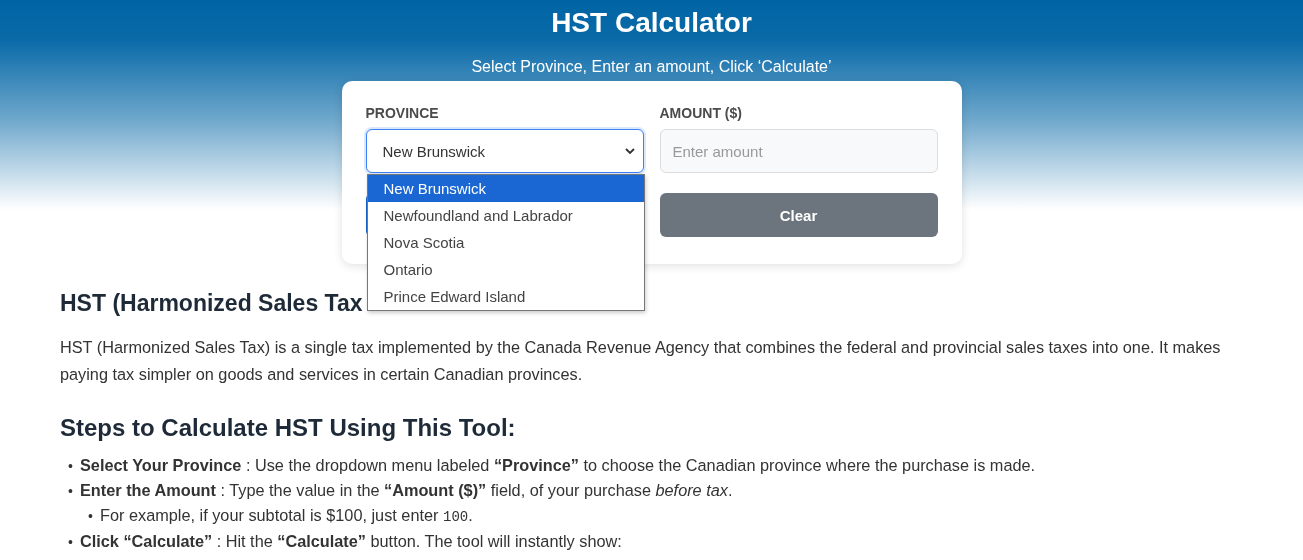 The image size is (1303, 560). Describe the element at coordinates (505, 296) in the screenshot. I see `province-option: Prince Edward Island` at that location.